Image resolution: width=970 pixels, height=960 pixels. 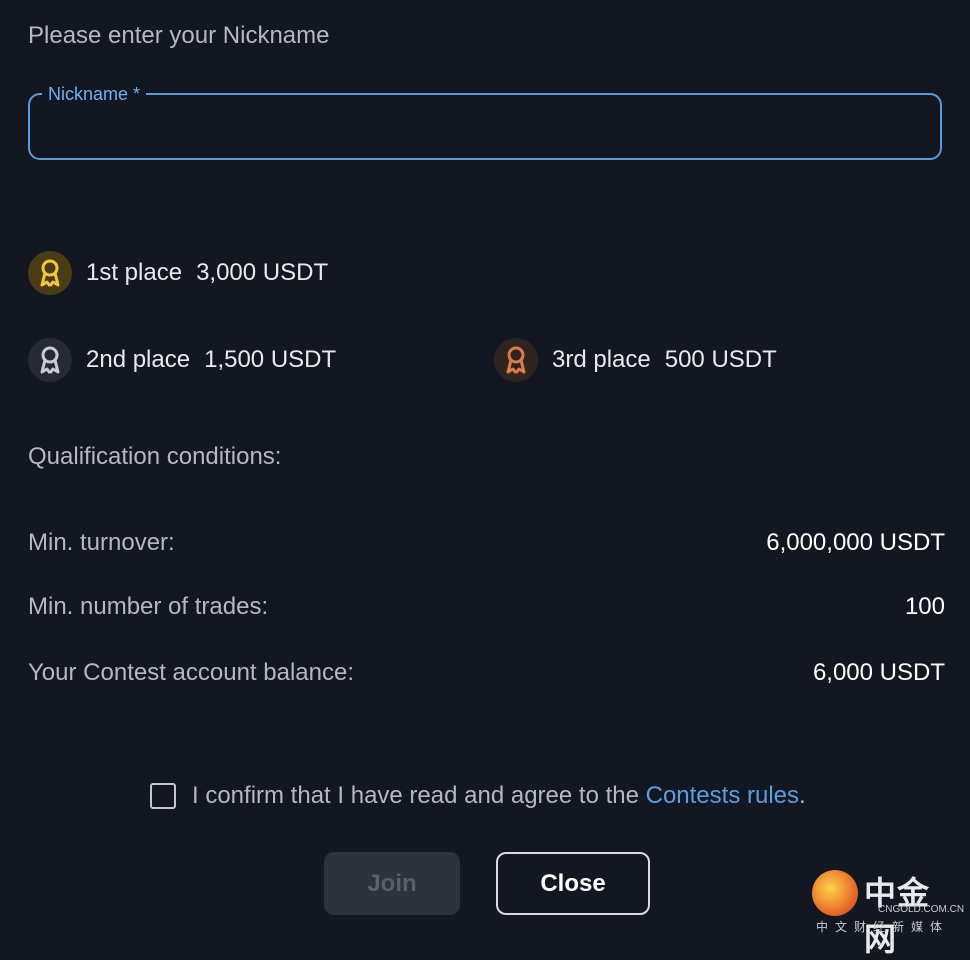 What do you see at coordinates (573, 883) in the screenshot?
I see `close-button: Close` at bounding box center [573, 883].